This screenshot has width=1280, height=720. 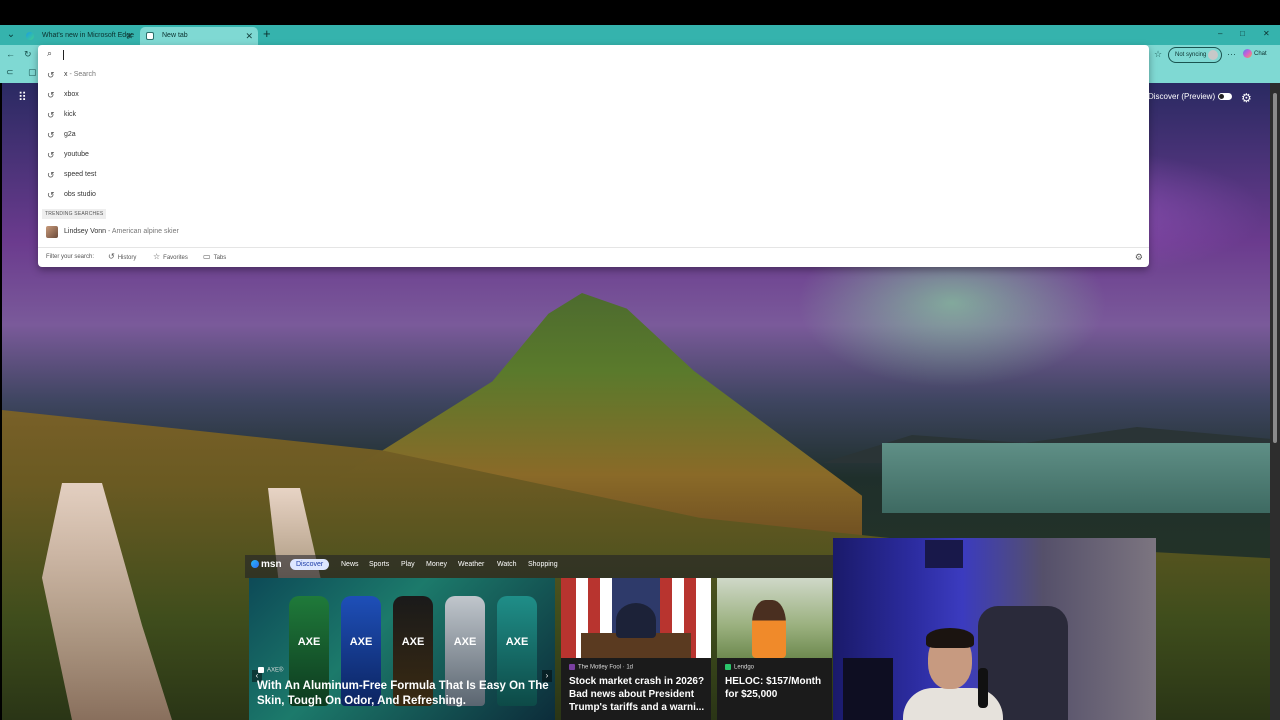 What do you see at coordinates (950, 638) in the screenshot?
I see `streamer-hair` at bounding box center [950, 638].